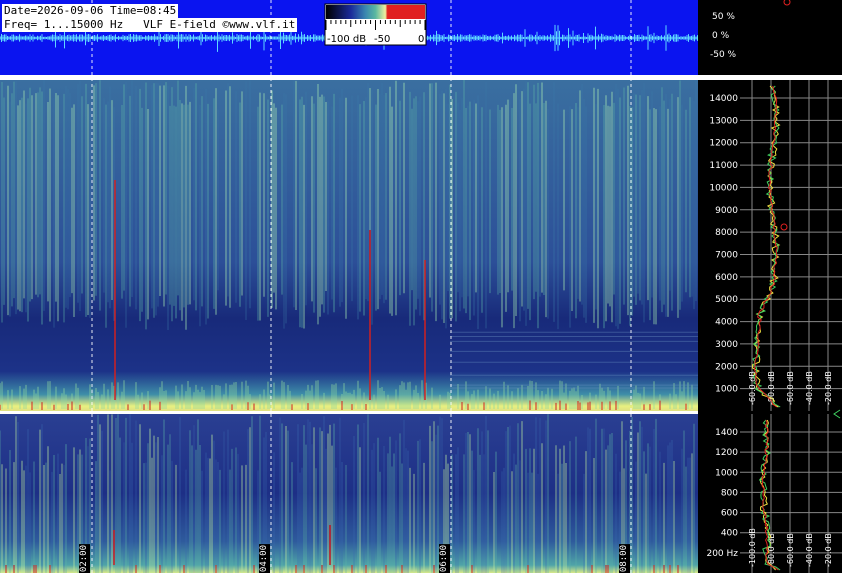 This screenshot has height=573, width=842. What do you see at coordinates (723, 144) in the screenshot?
I see `frequency-label: 12000` at bounding box center [723, 144].